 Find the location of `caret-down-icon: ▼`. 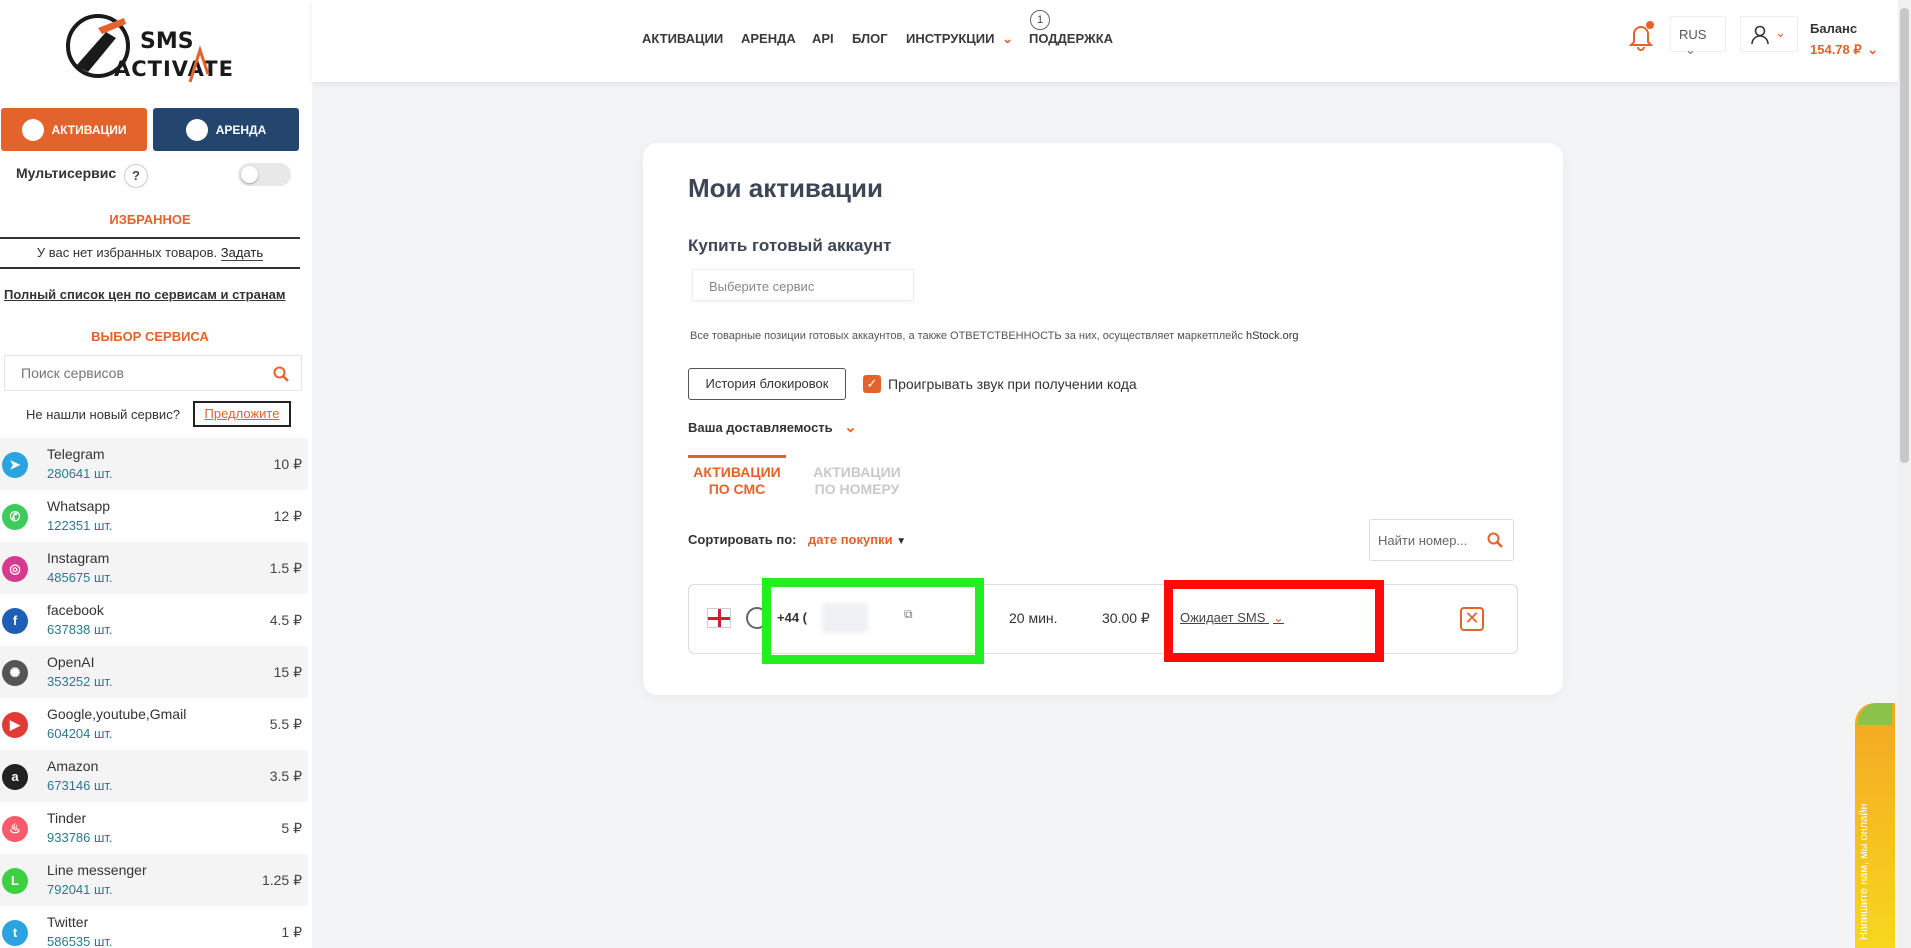

caret-down-icon: ▼ is located at coordinates (901, 541).